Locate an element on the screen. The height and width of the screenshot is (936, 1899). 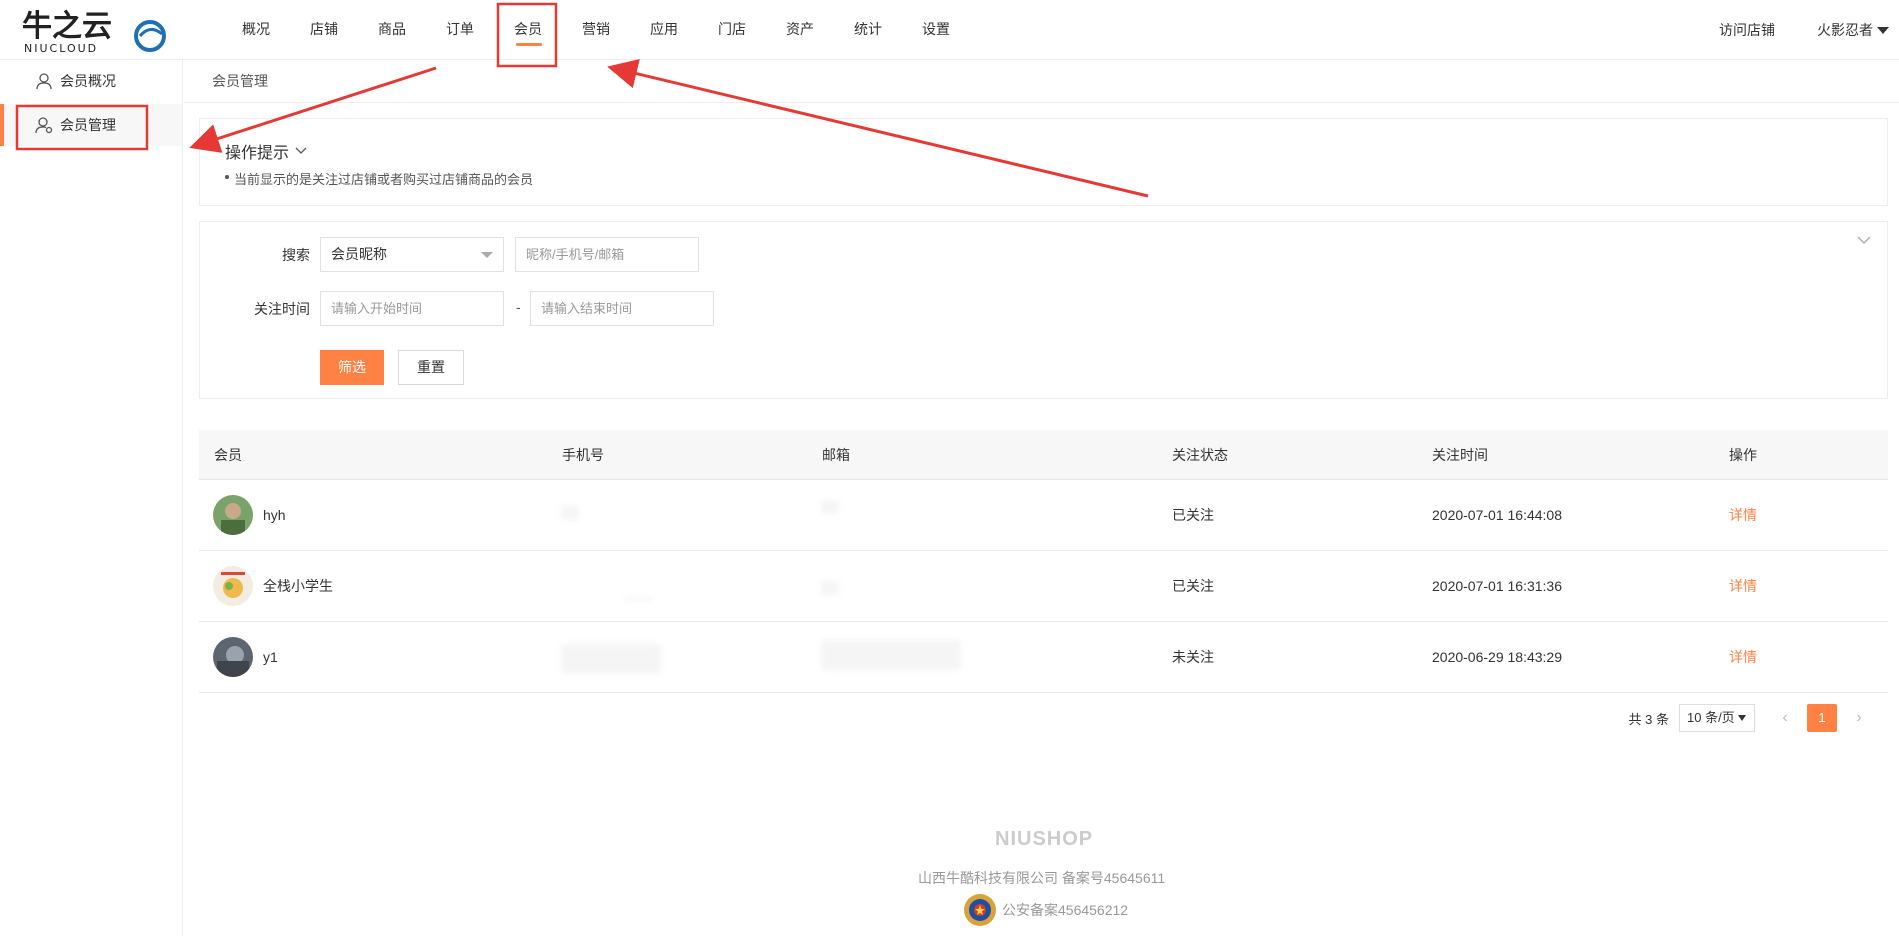
filter-button: 筛选 is located at coordinates (352, 367).